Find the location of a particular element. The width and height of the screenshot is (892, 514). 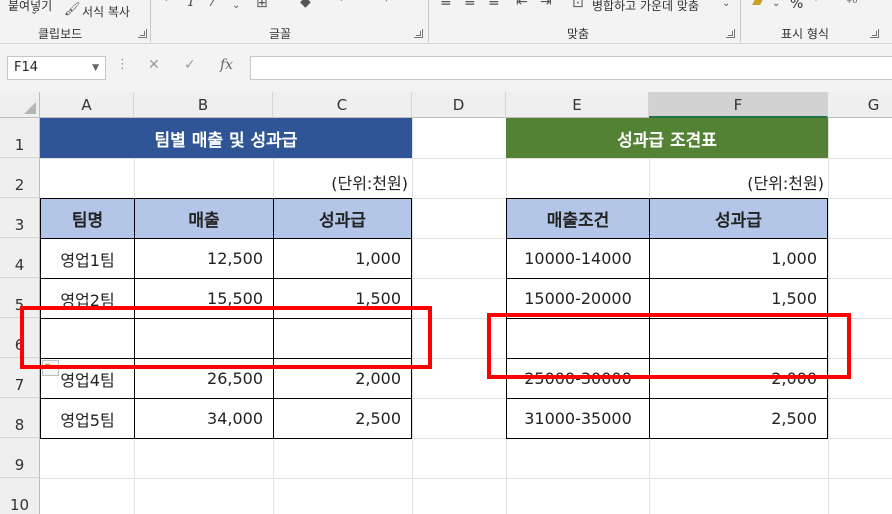

row-header-1: 1 is located at coordinates (20, 138).